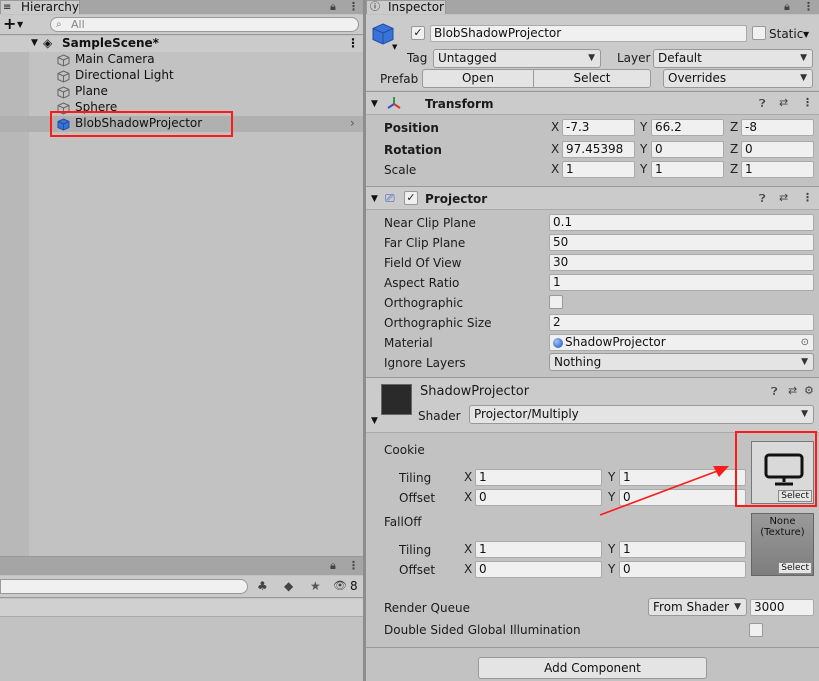 The width and height of the screenshot is (819, 681). Describe the element at coordinates (353, 43) in the screenshot. I see `scene-menu-icon: ⋮` at that location.